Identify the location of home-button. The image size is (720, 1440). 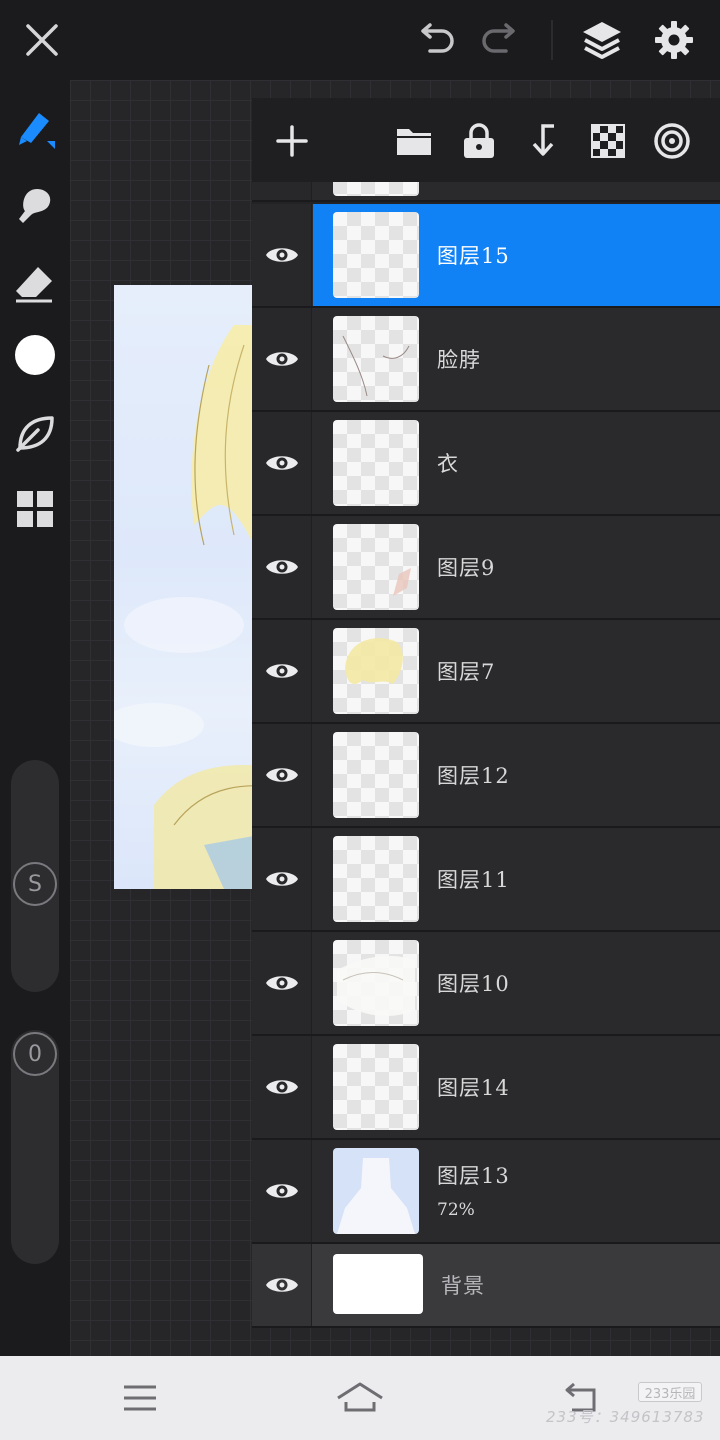
(360, 1398).